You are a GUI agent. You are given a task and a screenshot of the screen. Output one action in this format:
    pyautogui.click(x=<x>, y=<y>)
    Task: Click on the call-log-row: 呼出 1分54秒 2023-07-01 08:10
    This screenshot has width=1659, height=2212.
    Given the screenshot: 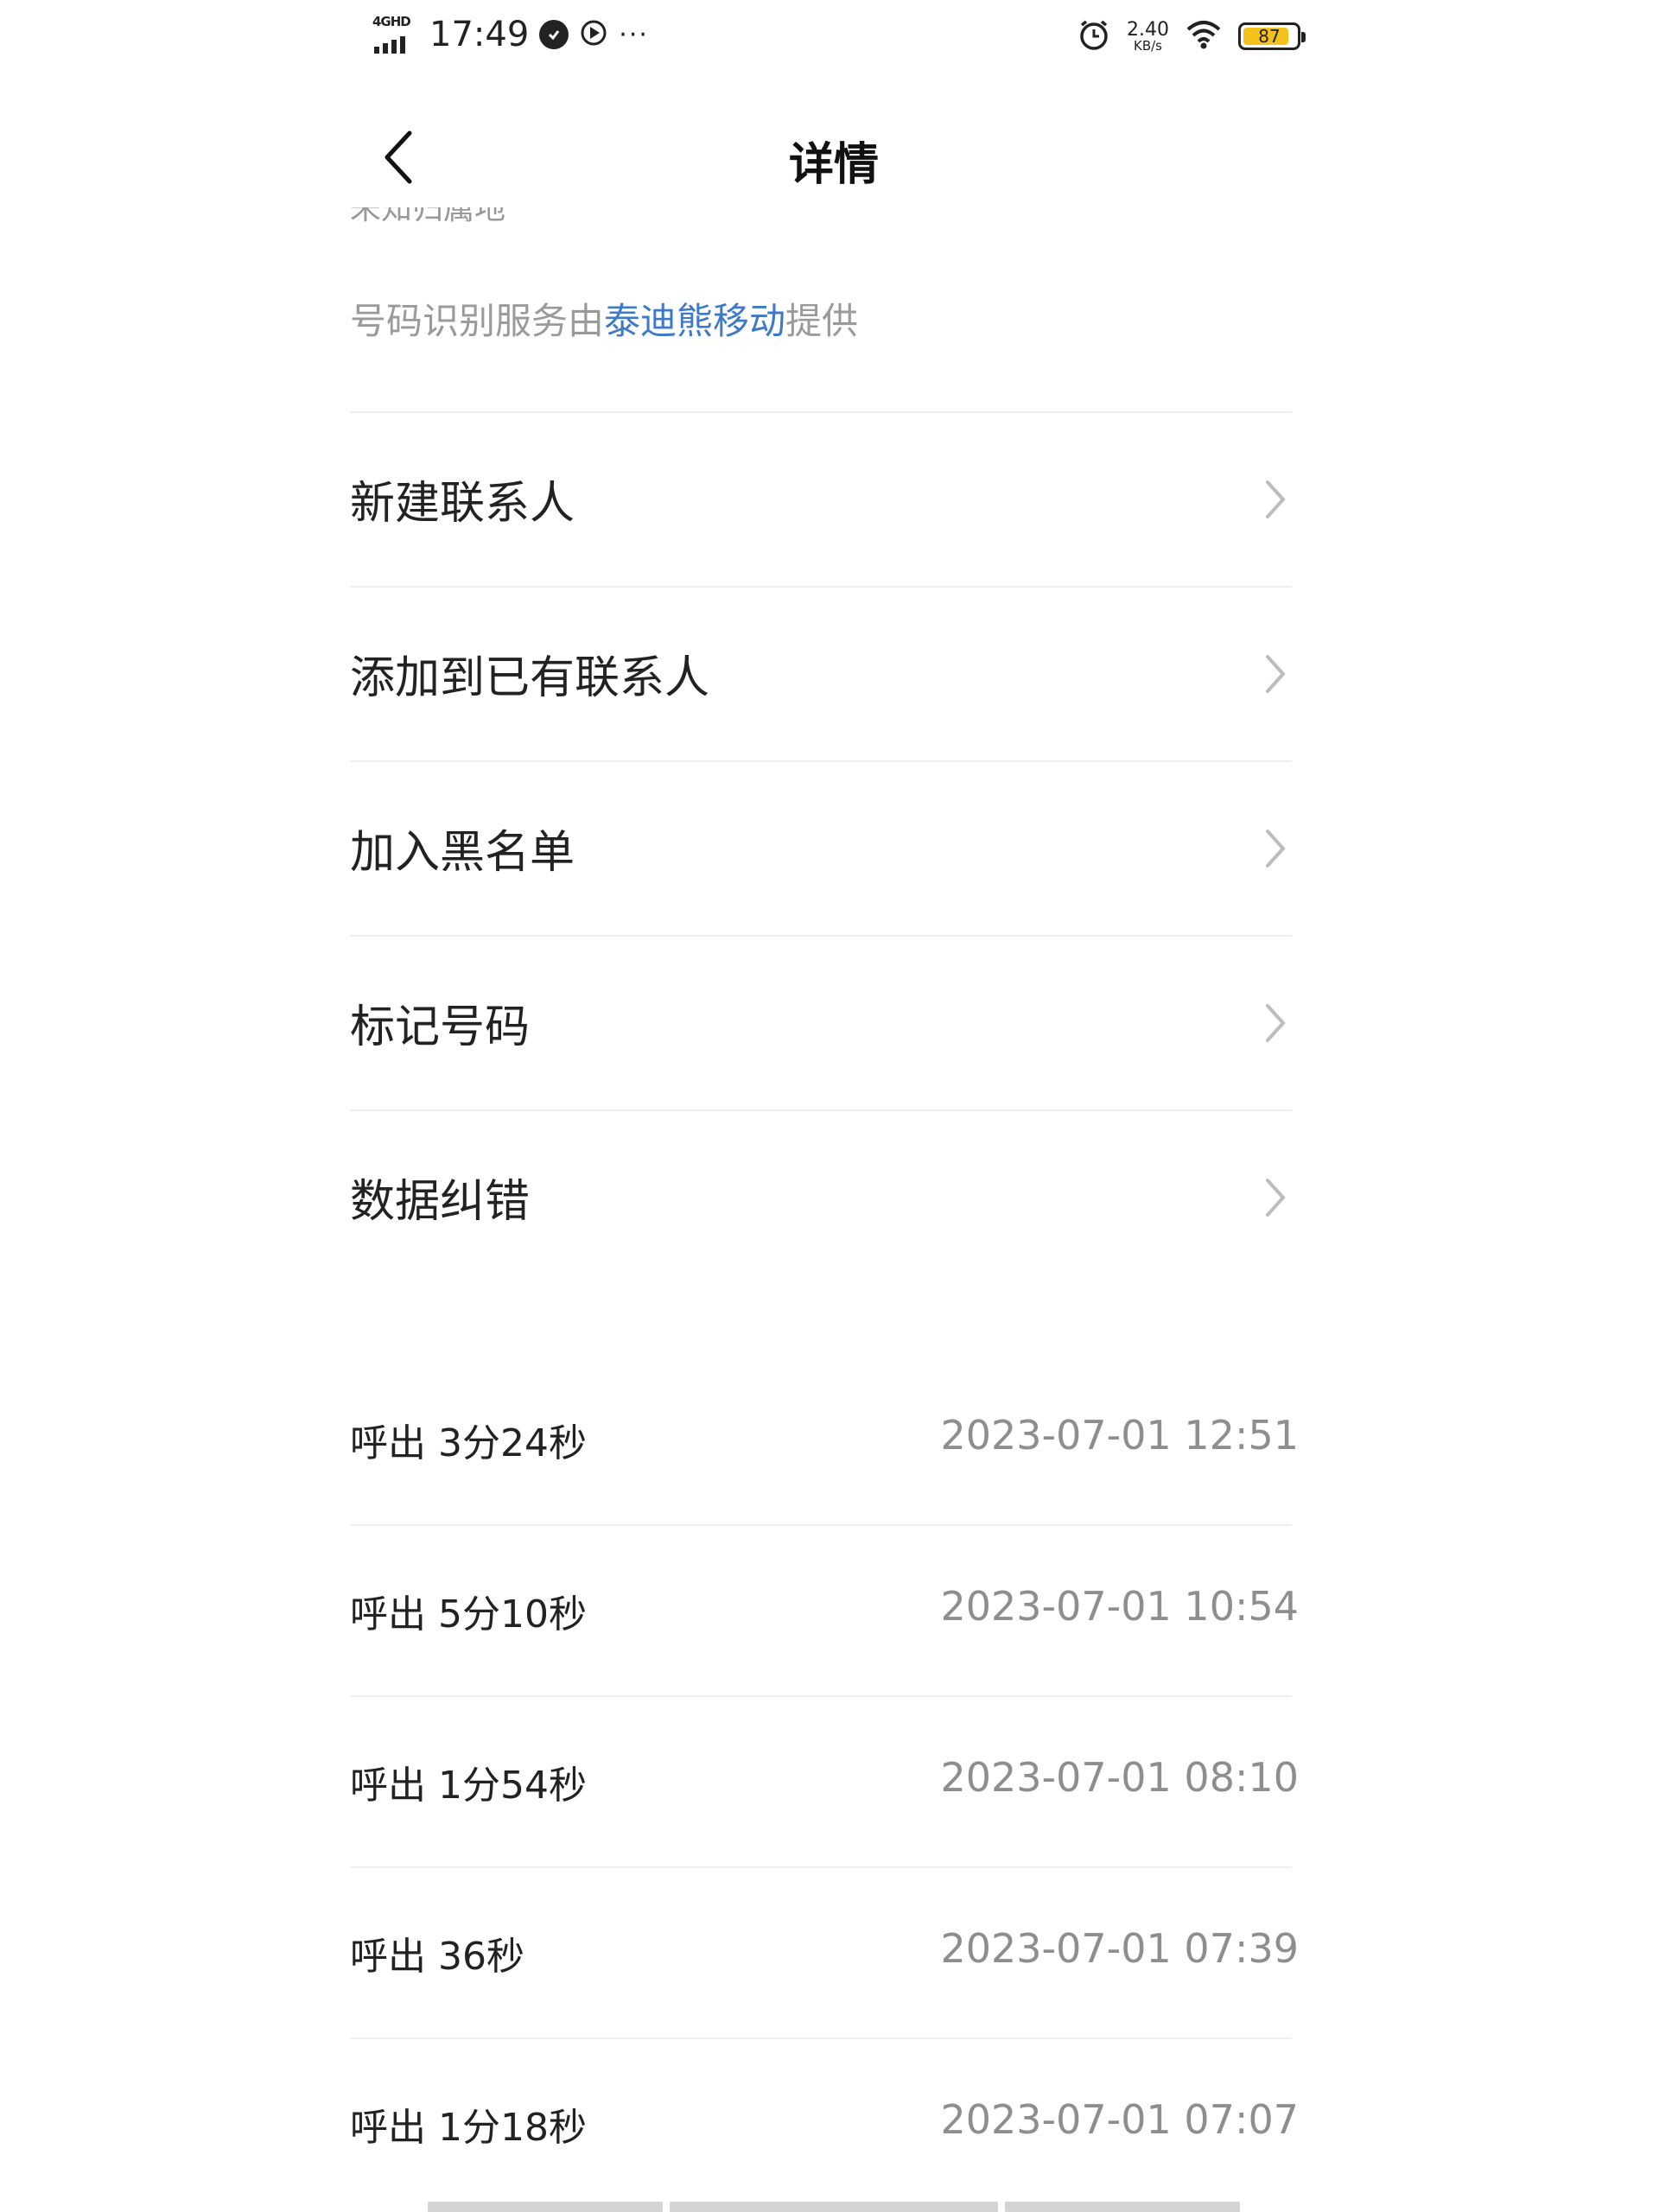 What is the action you would take?
    pyautogui.click(x=824, y=1781)
    